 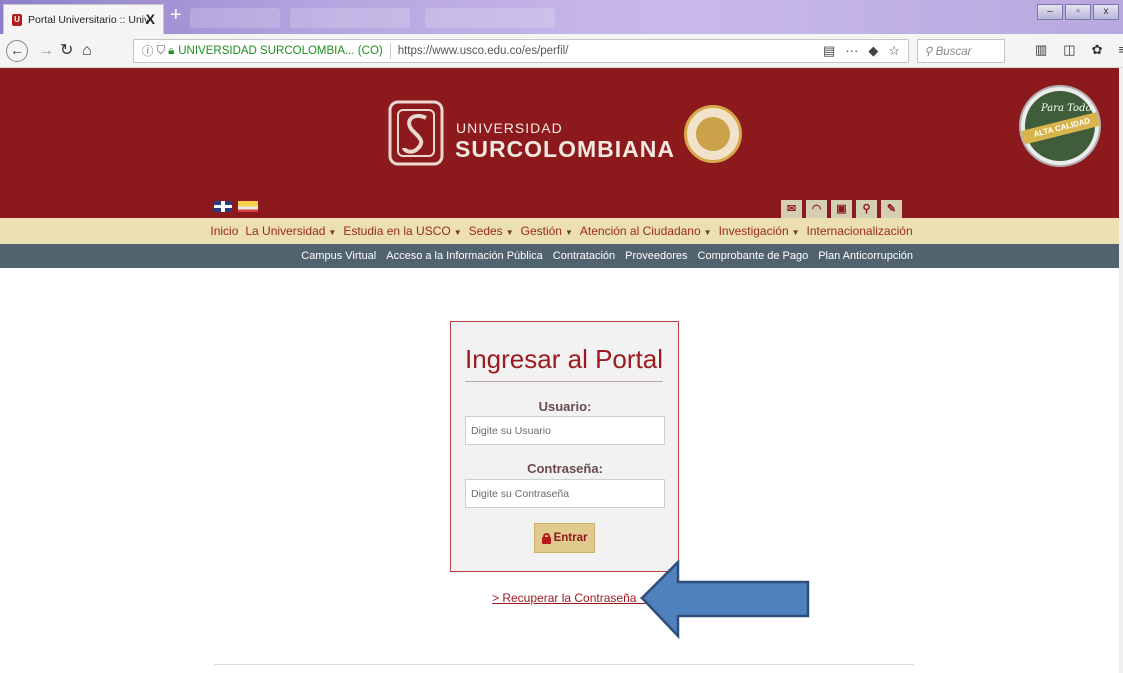 What do you see at coordinates (791, 209) in the screenshot?
I see `mail-icon: ✉` at bounding box center [791, 209].